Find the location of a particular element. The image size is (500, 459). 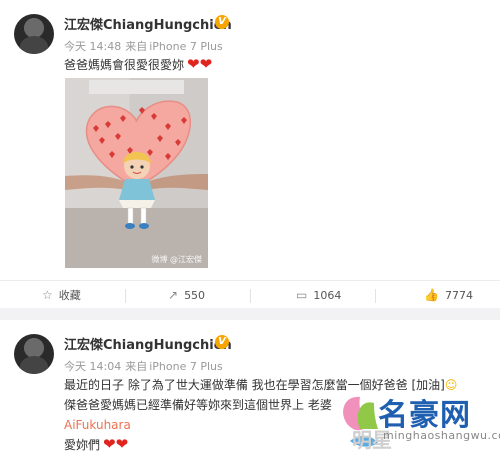

post-photo: 微博 @江宏傑 is located at coordinates (136, 173).